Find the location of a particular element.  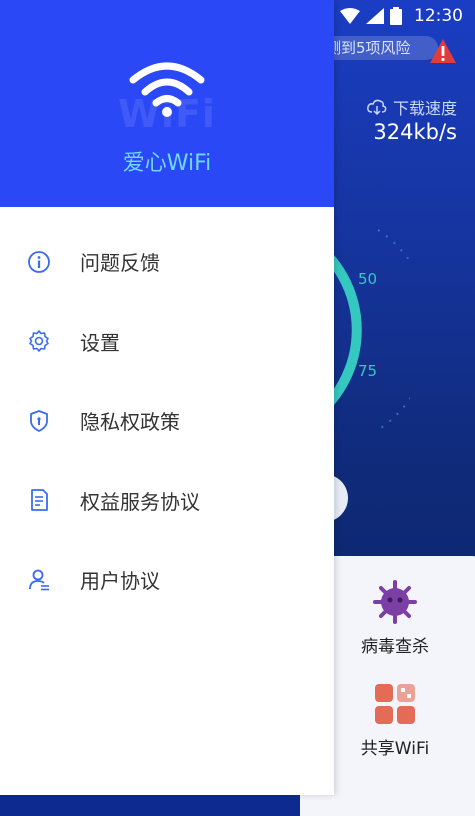

menu-item-service-agreement: 权益服务协议 is located at coordinates (167, 501).